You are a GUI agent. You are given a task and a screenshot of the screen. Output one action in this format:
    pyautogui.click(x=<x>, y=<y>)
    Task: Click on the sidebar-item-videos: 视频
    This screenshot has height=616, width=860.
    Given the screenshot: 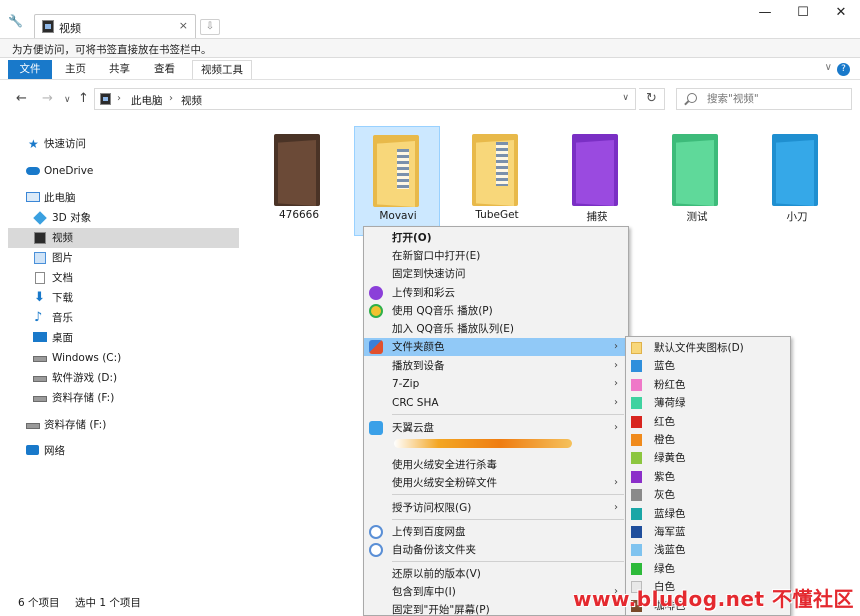 What is the action you would take?
    pyautogui.click(x=123, y=238)
    